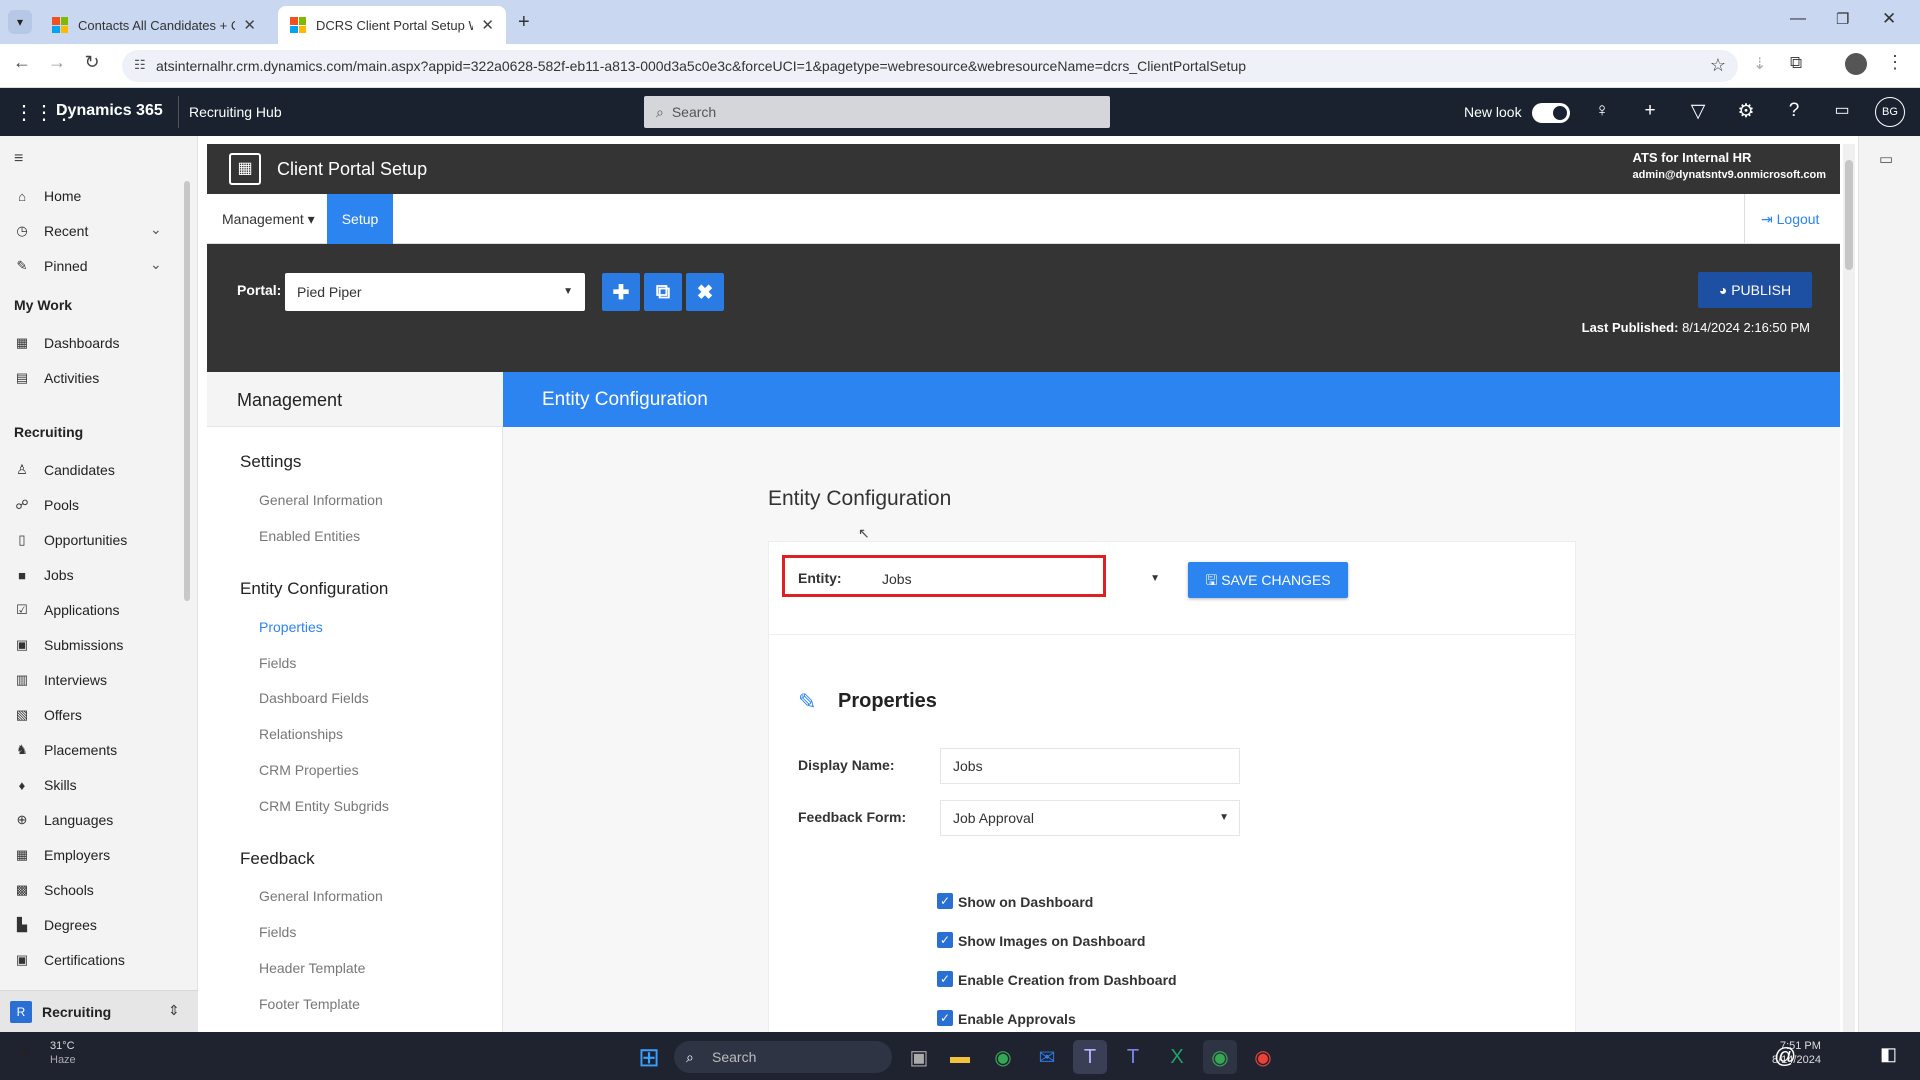 The width and height of the screenshot is (1920, 1080). I want to click on lightbulb-icon: ♀, so click(1602, 111).